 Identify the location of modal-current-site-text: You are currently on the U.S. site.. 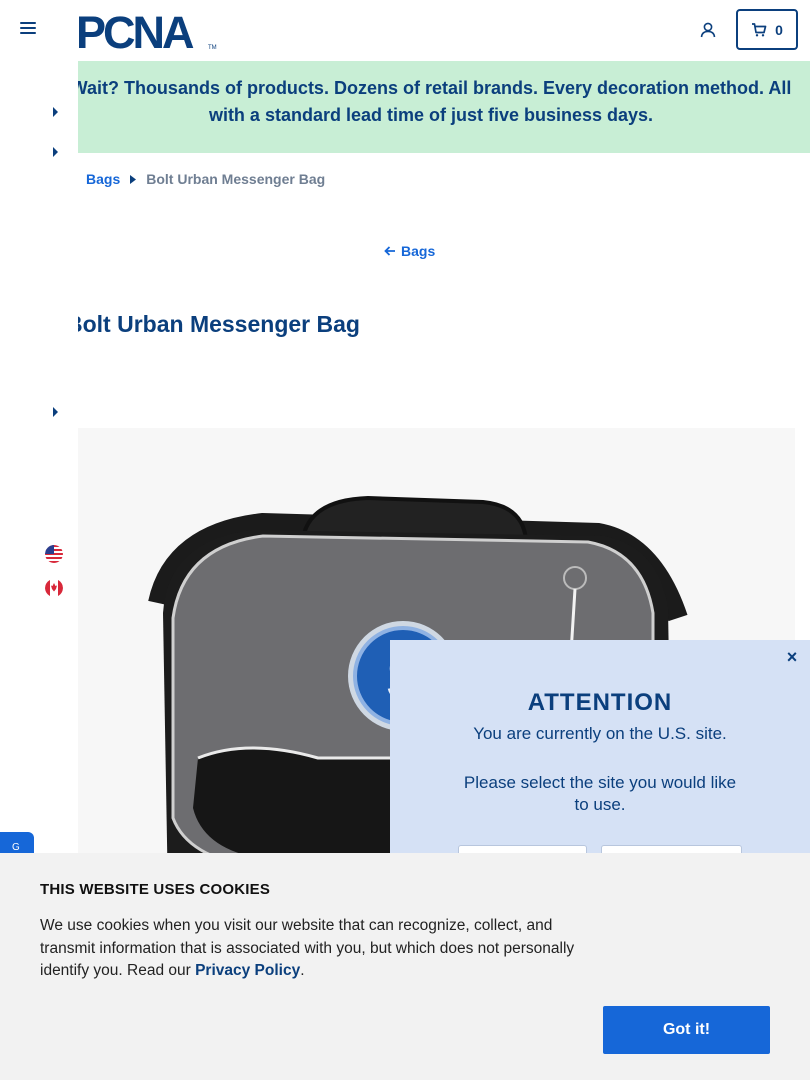
(600, 733).